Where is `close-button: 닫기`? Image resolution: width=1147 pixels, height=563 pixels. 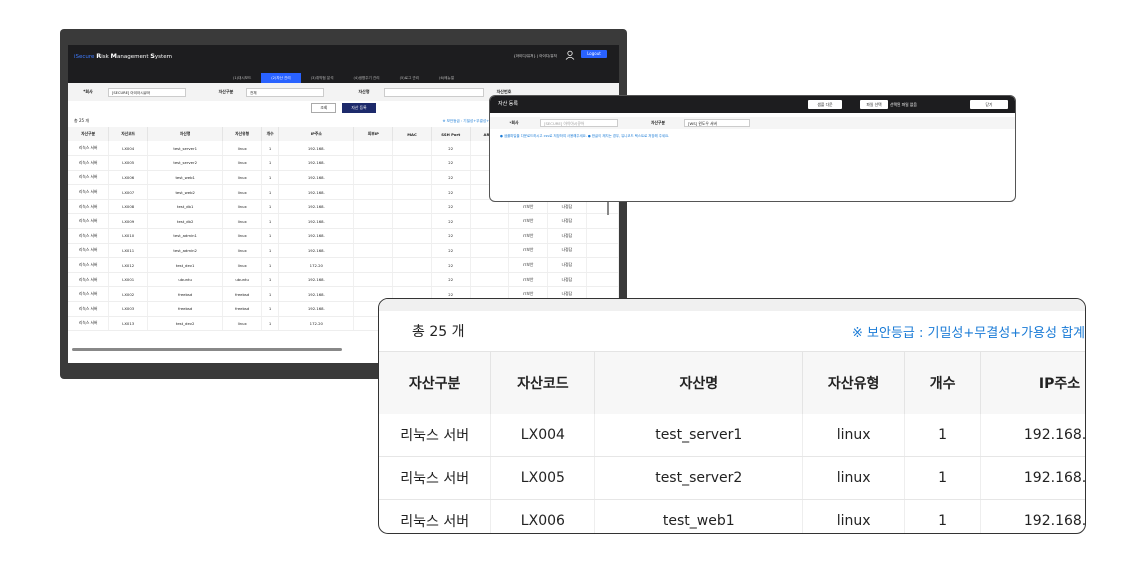
close-button: 닫기 is located at coordinates (989, 104).